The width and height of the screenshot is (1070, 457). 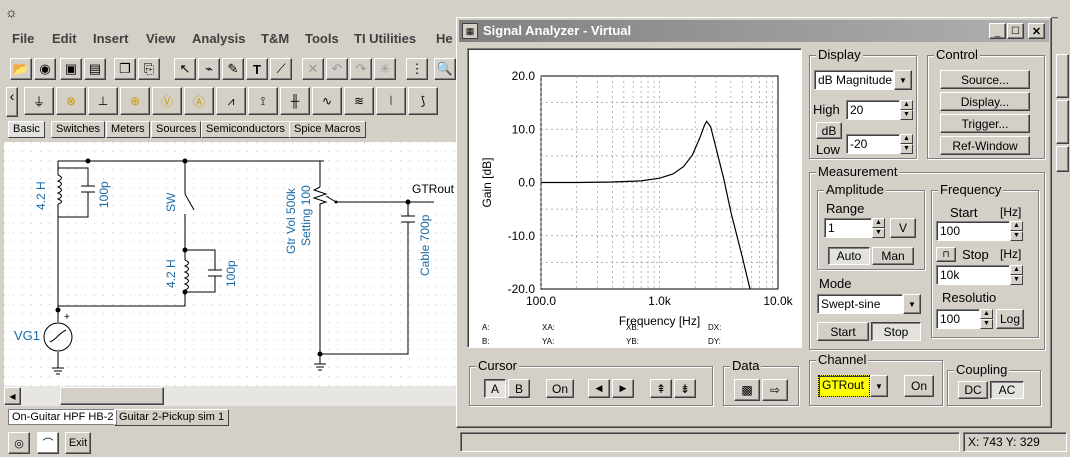 I want to click on mode-select: Swept-sine, so click(x=860, y=304).